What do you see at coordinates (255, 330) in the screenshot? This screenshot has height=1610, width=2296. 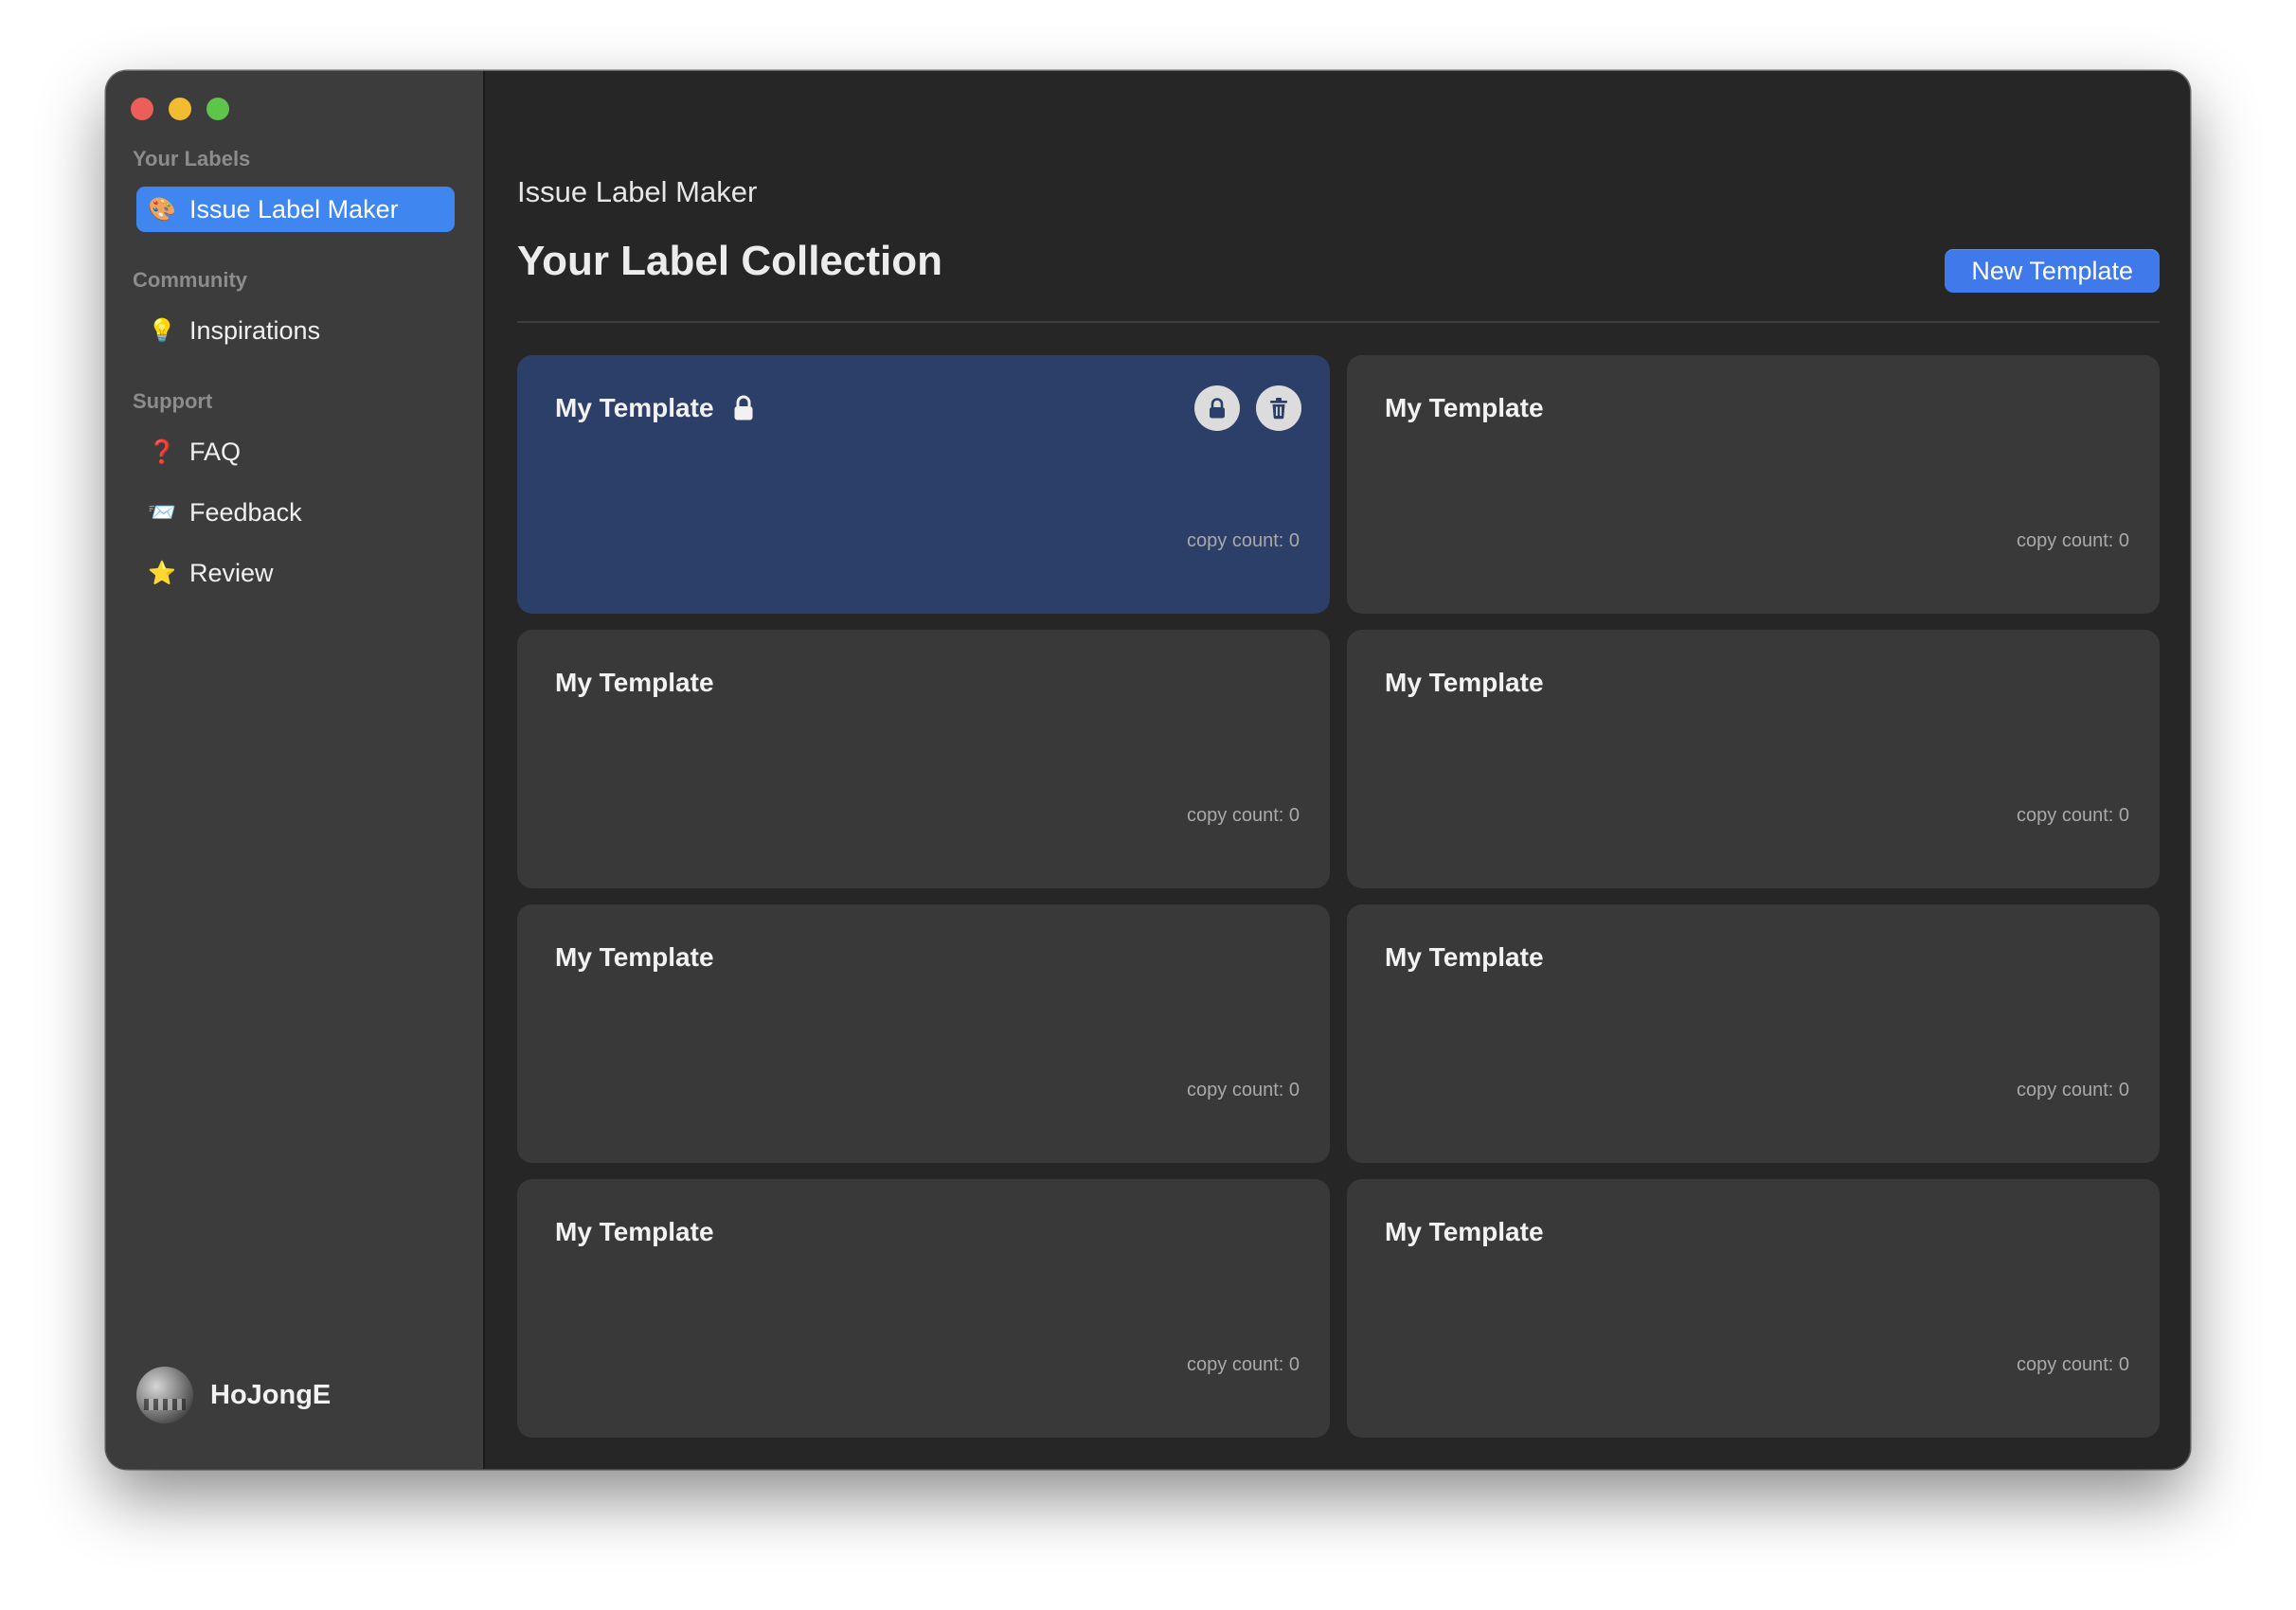 I see `sidebar-item-label: Inspirations` at bounding box center [255, 330].